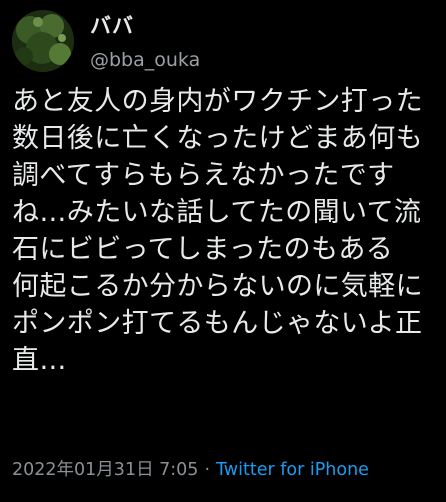  Describe the element at coordinates (292, 470) in the screenshot. I see `source-link: Twitter for iPhone` at that location.